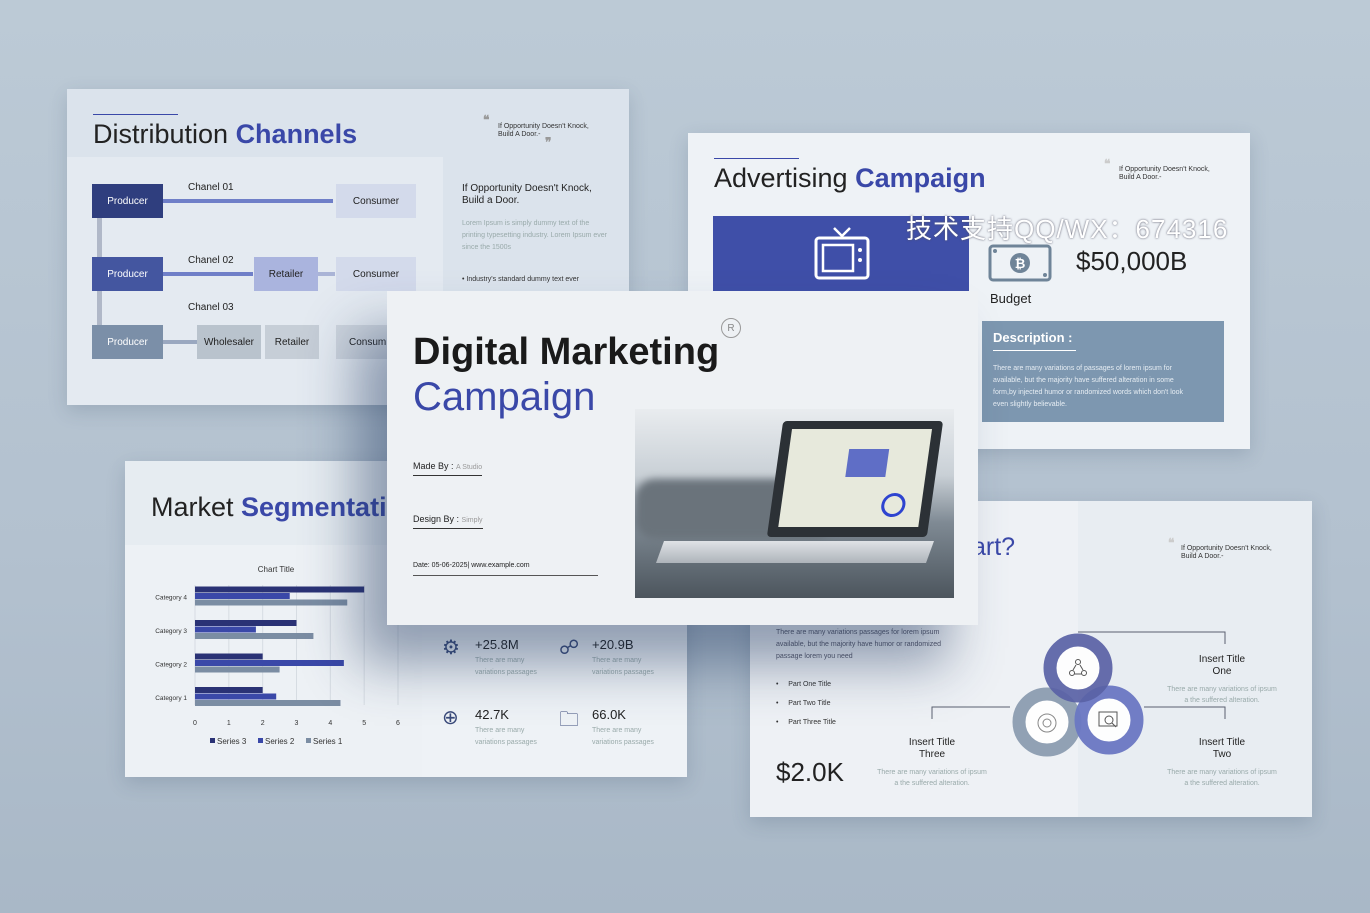  Describe the element at coordinates (225, 134) in the screenshot. I see `slide-title: Distribution Channels` at that location.